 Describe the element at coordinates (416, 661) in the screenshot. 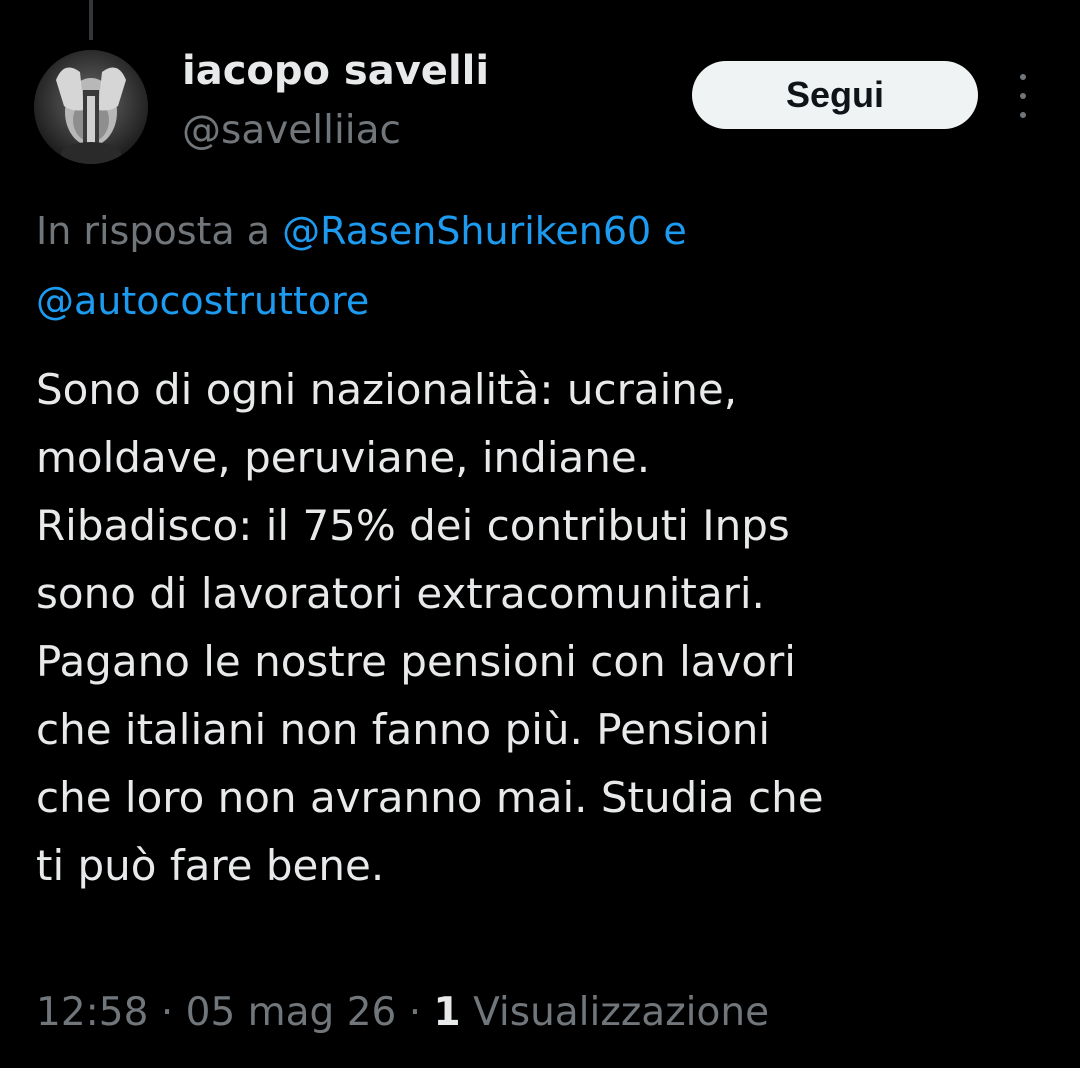

I see `tweet-text-line: Pagano le nostre pensioni con lavori` at that location.